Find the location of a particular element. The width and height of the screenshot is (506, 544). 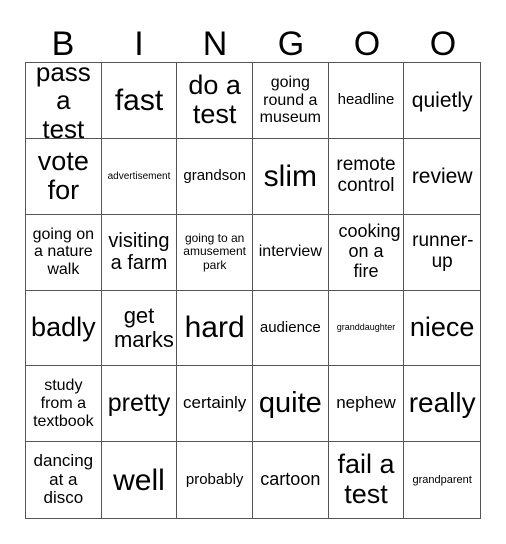

cell-text: certainly is located at coordinates (215, 403).